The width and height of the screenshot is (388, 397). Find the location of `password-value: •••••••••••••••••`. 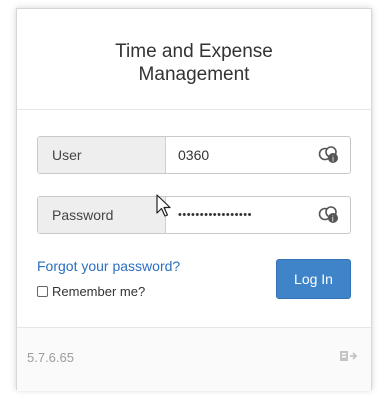

password-value: ••••••••••••••••• is located at coordinates (215, 215).